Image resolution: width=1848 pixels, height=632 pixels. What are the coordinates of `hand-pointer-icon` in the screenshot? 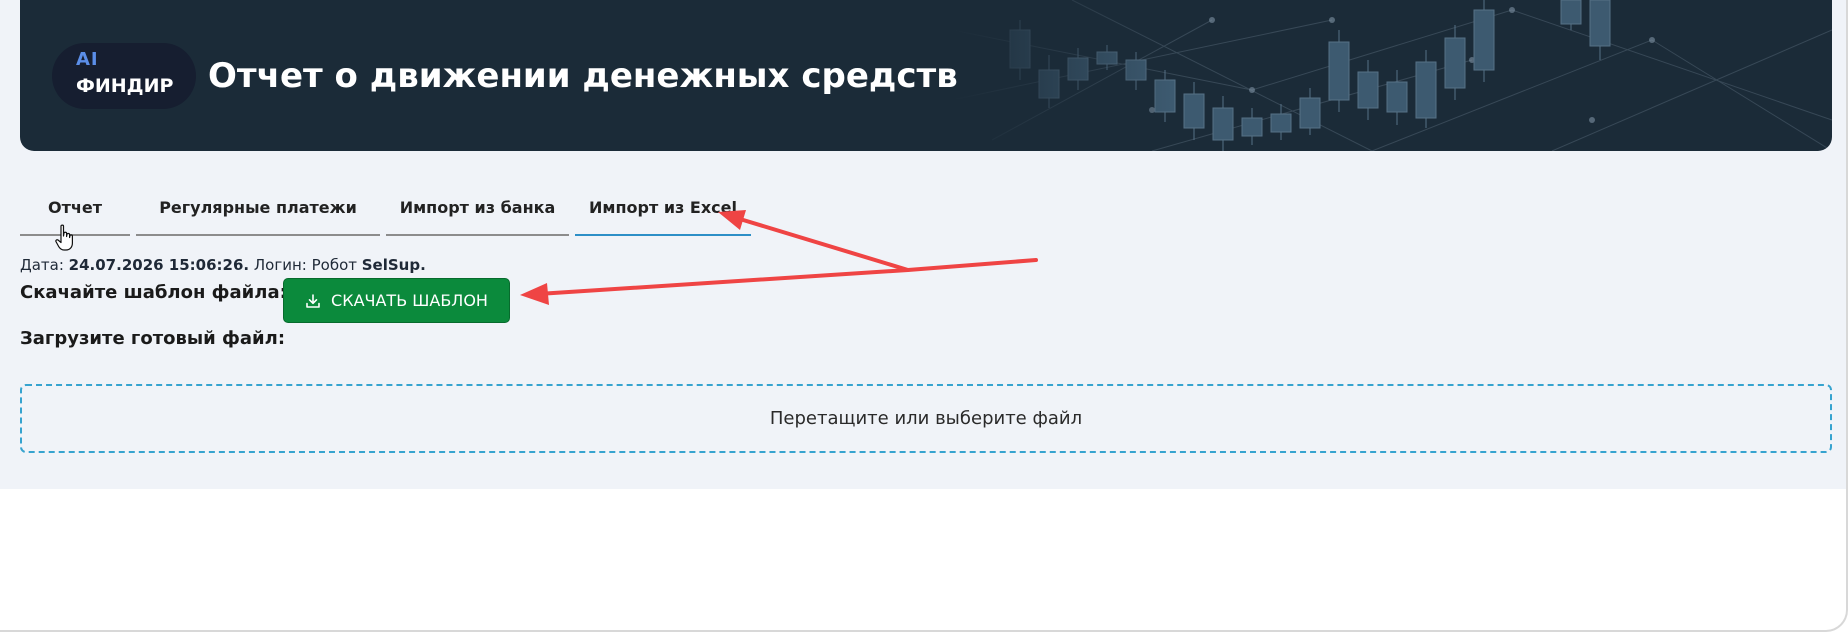 It's located at (64, 237).